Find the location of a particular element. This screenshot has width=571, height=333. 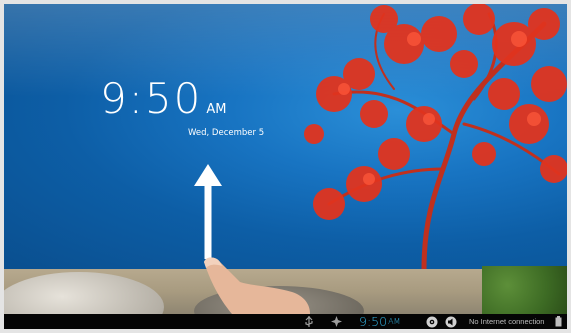

volume-icon is located at coordinates (451, 321).